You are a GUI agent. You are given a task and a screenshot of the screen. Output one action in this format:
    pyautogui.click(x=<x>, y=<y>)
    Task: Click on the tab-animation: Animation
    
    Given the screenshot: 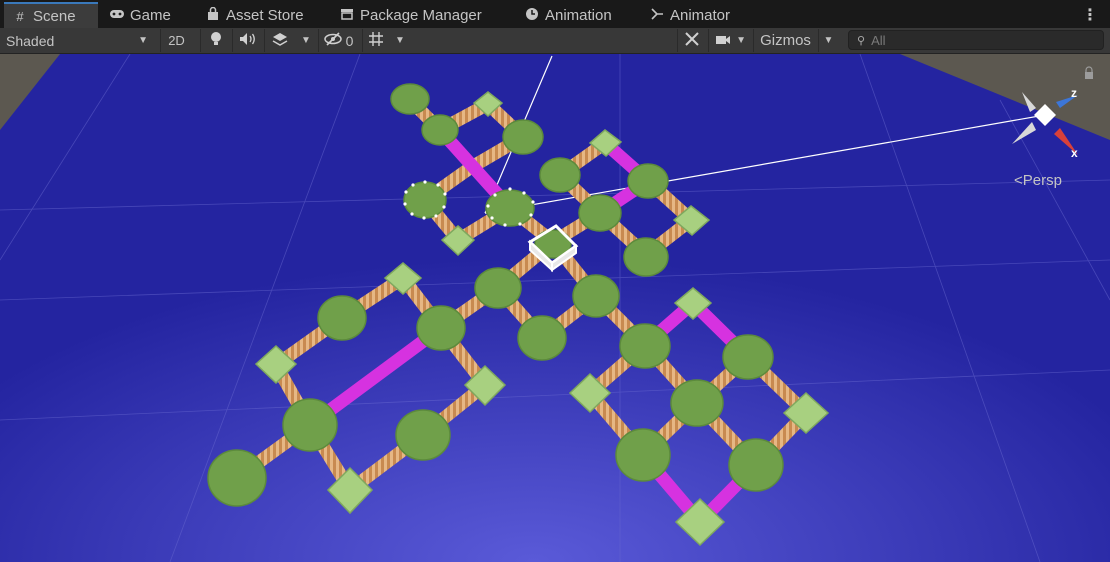 What is the action you would take?
    pyautogui.click(x=576, y=15)
    